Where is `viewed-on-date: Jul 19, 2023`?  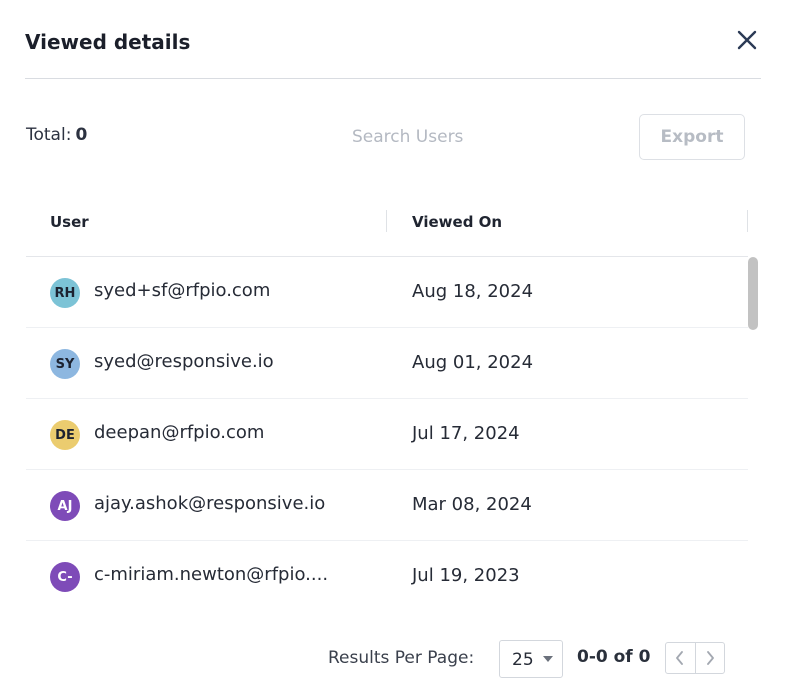
viewed-on-date: Jul 19, 2023 is located at coordinates (466, 575).